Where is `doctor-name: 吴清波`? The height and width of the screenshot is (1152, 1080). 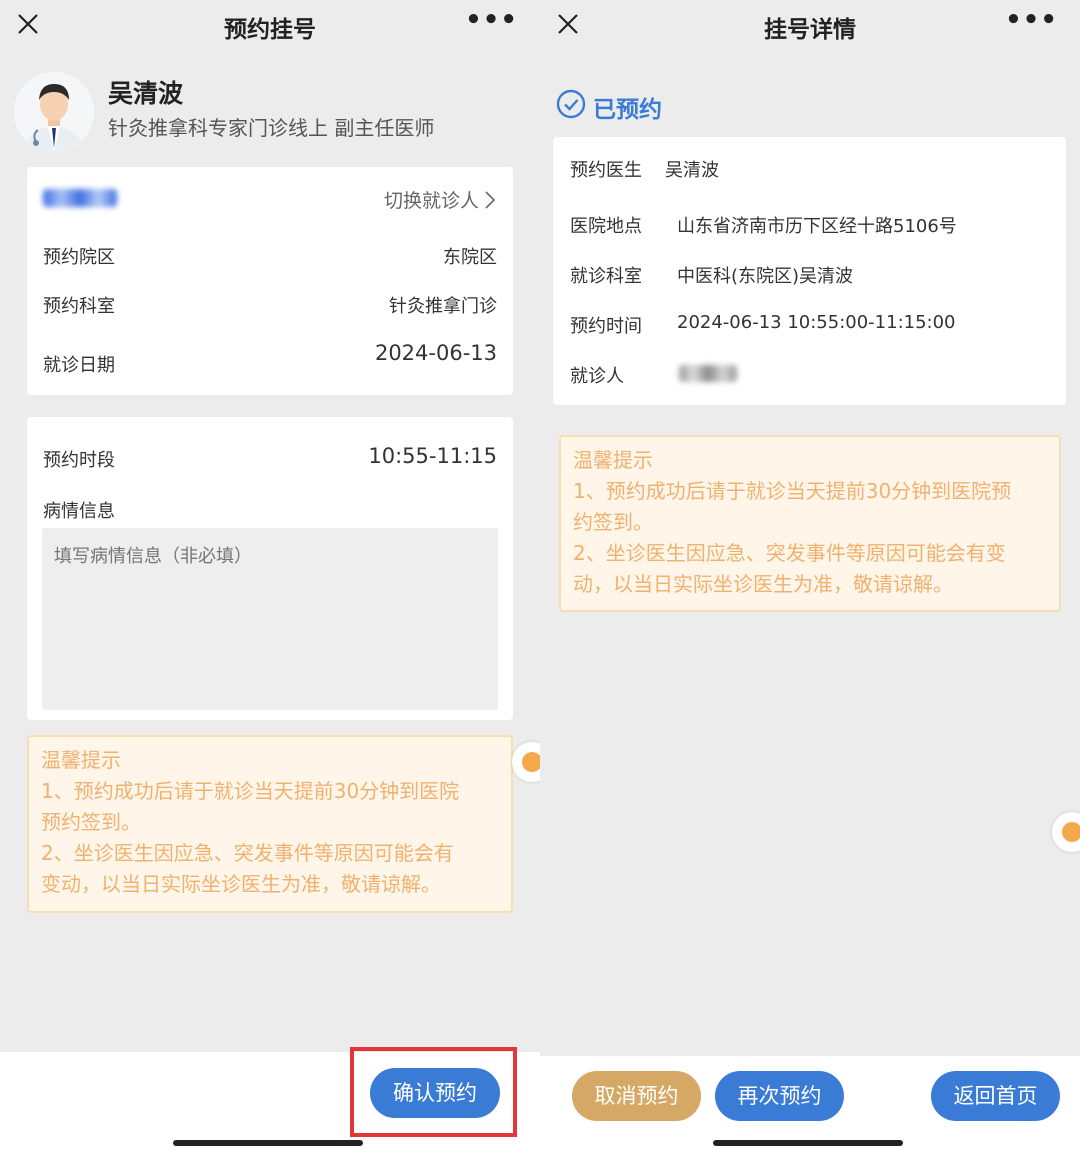
doctor-name: 吴清波 is located at coordinates (146, 93).